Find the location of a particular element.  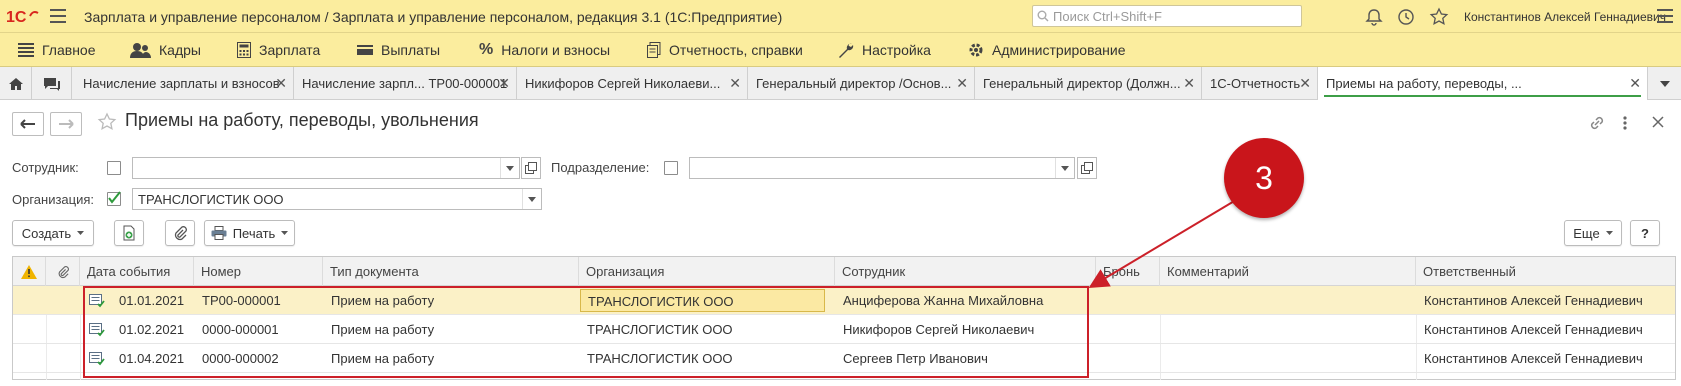

column-warning is located at coordinates (29, 271).